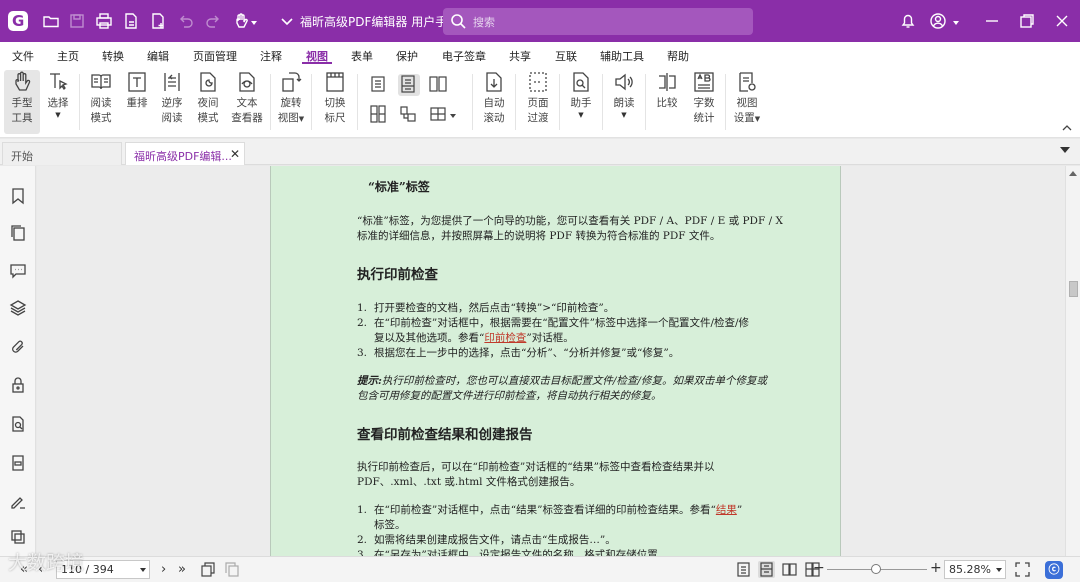  I want to click on menu-accessibility: 辅助工具, so click(622, 56).